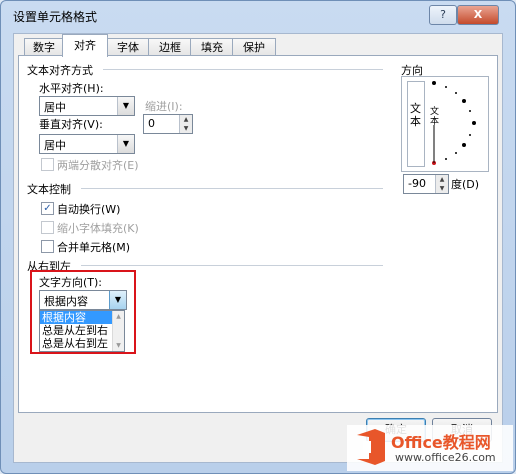 The width and height of the screenshot is (516, 474). What do you see at coordinates (465, 184) in the screenshot?
I see `degrees-label: 度(D)` at bounding box center [465, 184].